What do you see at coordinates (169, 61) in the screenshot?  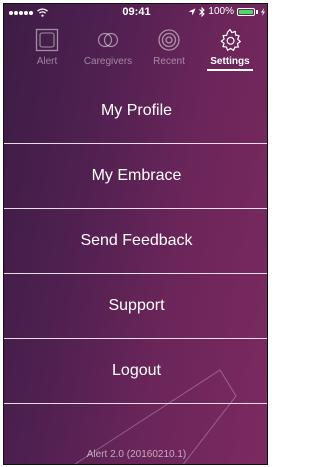 I see `tab-label: Recent` at bounding box center [169, 61].